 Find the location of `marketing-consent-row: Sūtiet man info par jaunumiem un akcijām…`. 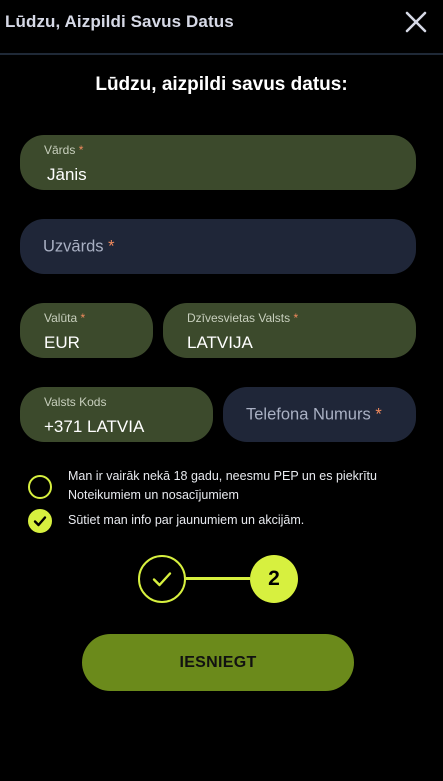

marketing-consent-row: Sūtiet man info par jaunumiem un akcijām… is located at coordinates (223, 522).